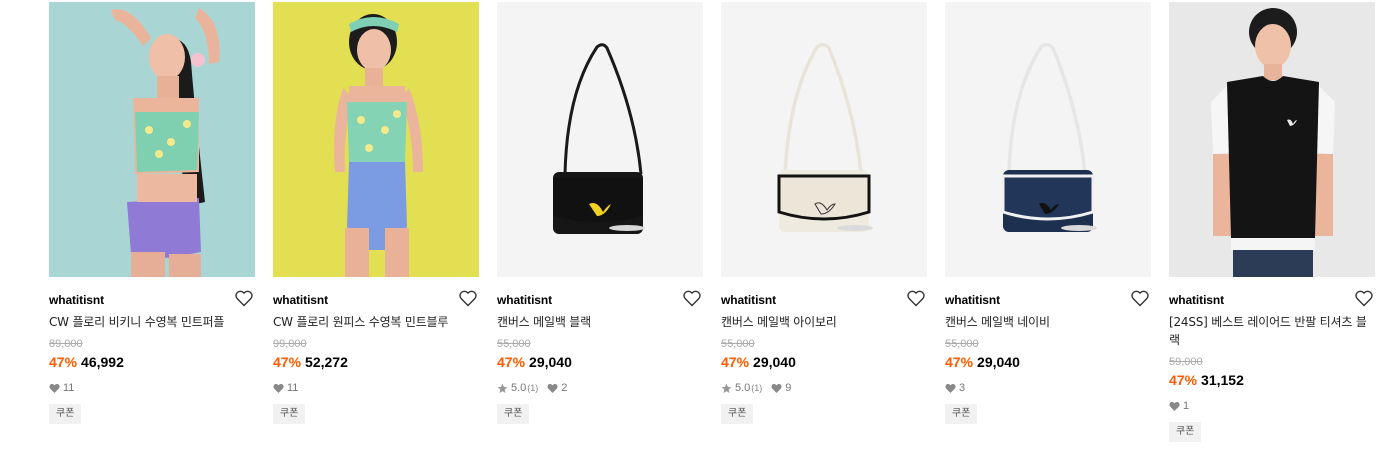  I want to click on like-count-group: 2, so click(557, 388).